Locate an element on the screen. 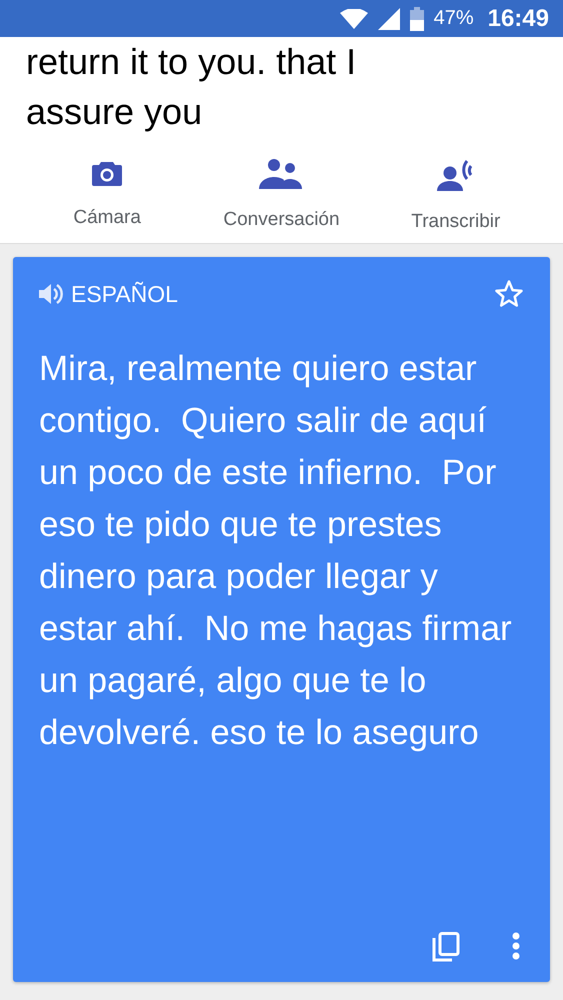  wifi-icon is located at coordinates (354, 18).